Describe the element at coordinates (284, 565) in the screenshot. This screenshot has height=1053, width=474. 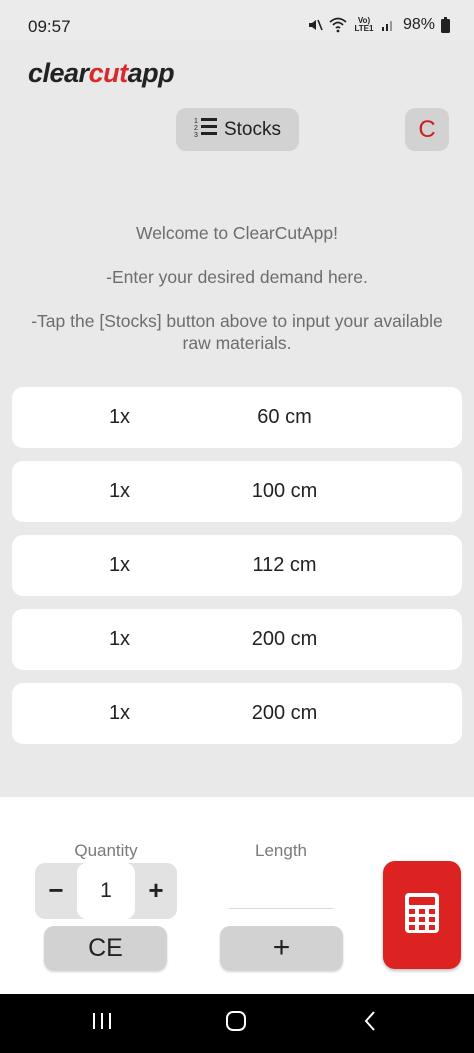
I see `demand-length: 112 cm` at that location.